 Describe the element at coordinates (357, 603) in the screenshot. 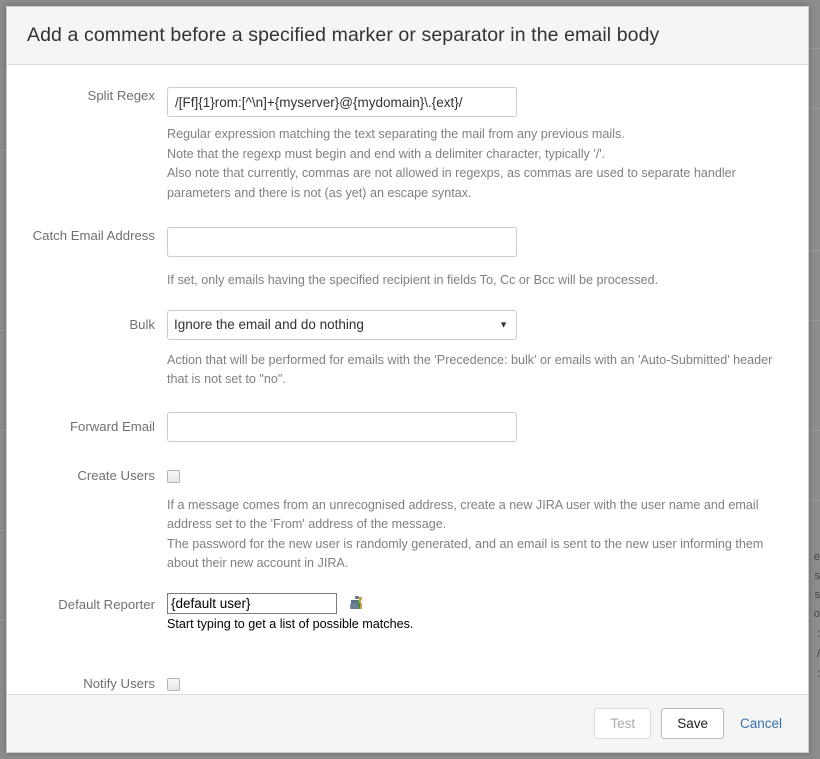

I see `user-picker-icon` at that location.